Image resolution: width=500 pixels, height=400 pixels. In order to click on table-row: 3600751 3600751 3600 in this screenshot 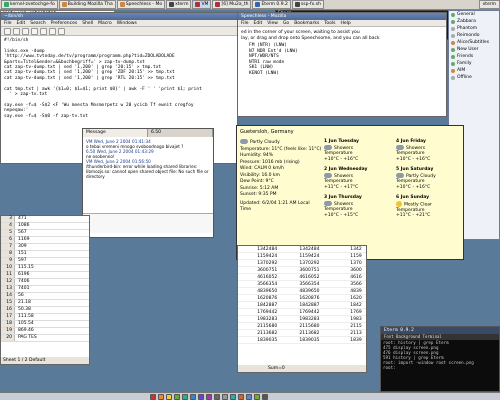, I will do `click(302, 270)`.